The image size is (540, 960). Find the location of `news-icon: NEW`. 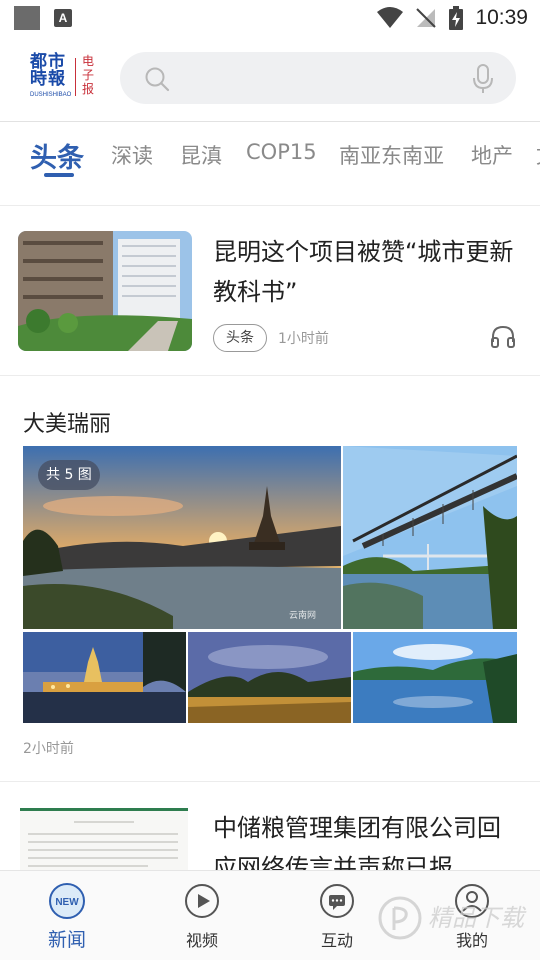

news-icon: NEW is located at coordinates (67, 901).